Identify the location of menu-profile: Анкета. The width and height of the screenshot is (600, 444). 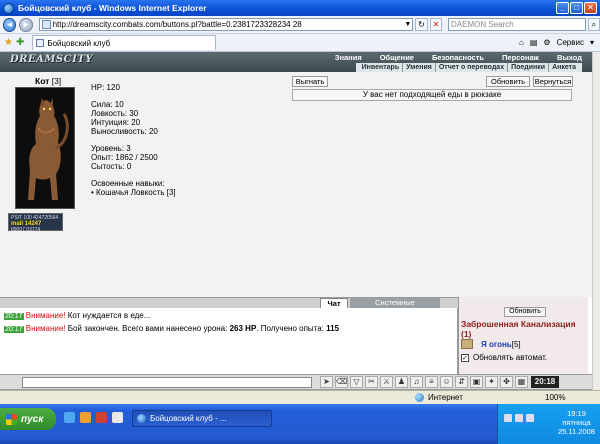
(563, 67).